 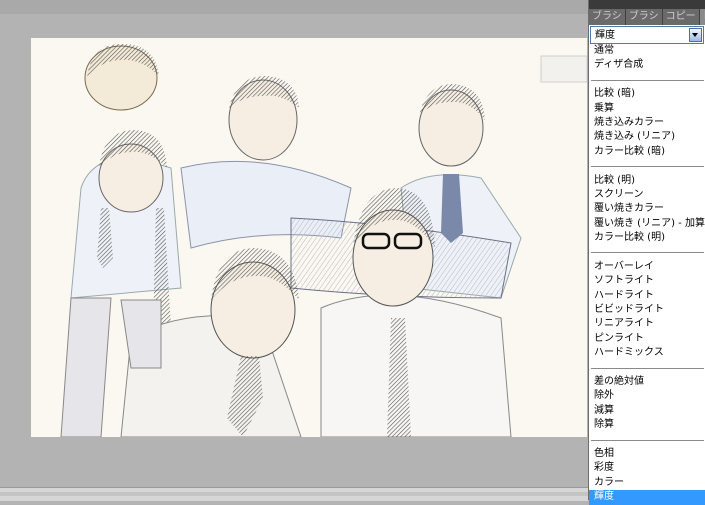 I want to click on blend-mode-dropdown-button, so click(x=695, y=35).